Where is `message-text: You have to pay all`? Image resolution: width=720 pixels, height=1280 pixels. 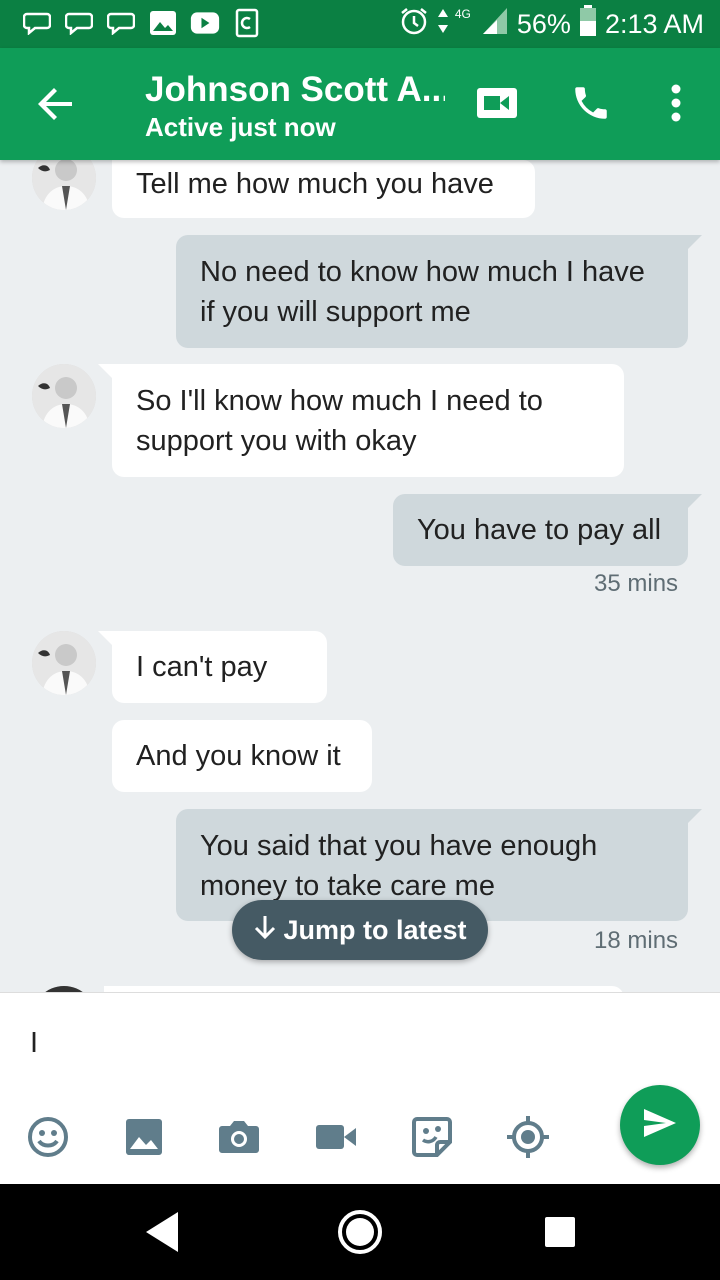 message-text: You have to pay all is located at coordinates (539, 530).